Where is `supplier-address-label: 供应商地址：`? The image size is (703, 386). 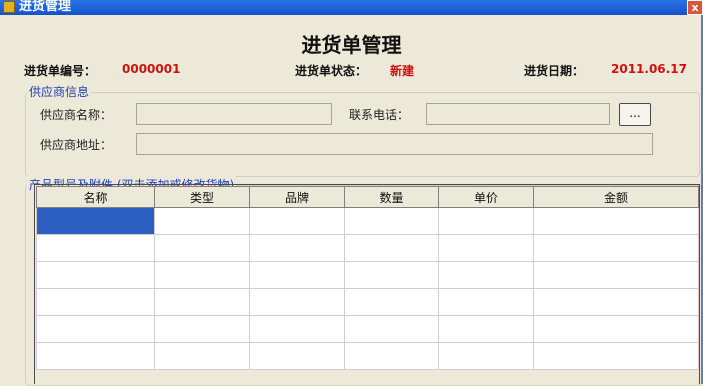
supplier-address-label: 供应商地址： is located at coordinates (76, 145).